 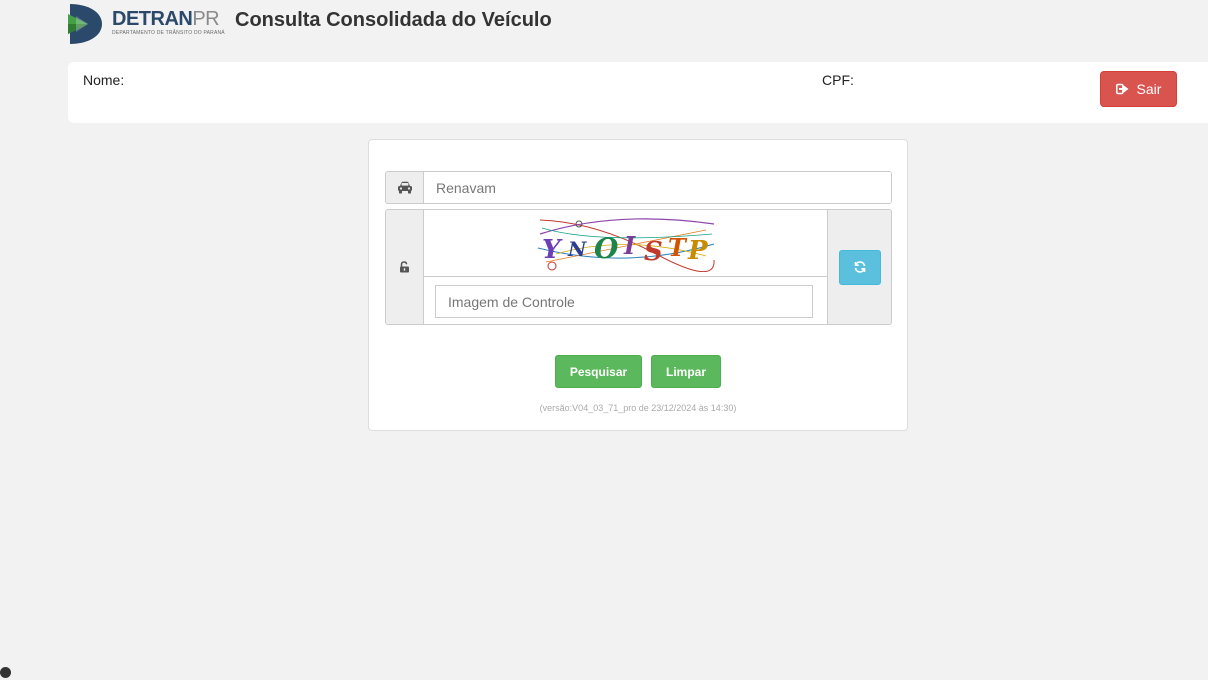 I want to click on name-label: Nome:, so click(x=104, y=80).